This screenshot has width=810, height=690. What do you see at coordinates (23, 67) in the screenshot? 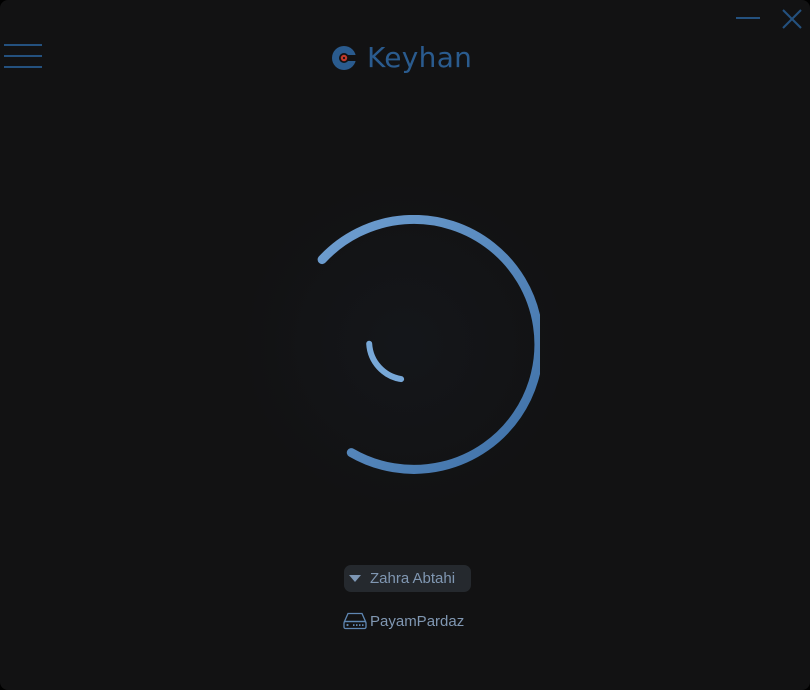
I see `menu-bar-bottom` at bounding box center [23, 67].